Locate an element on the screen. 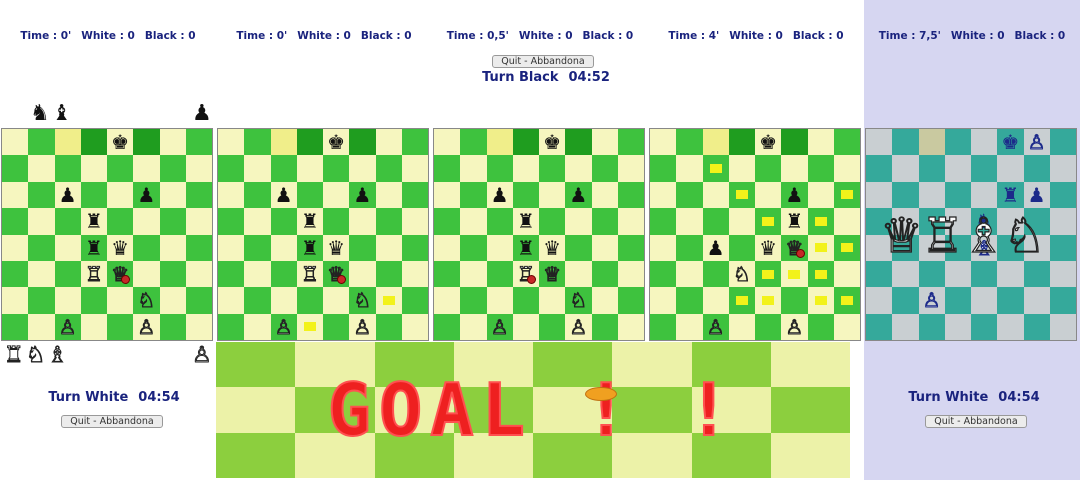  quit-button: Quit - Abbandona is located at coordinates (976, 421).